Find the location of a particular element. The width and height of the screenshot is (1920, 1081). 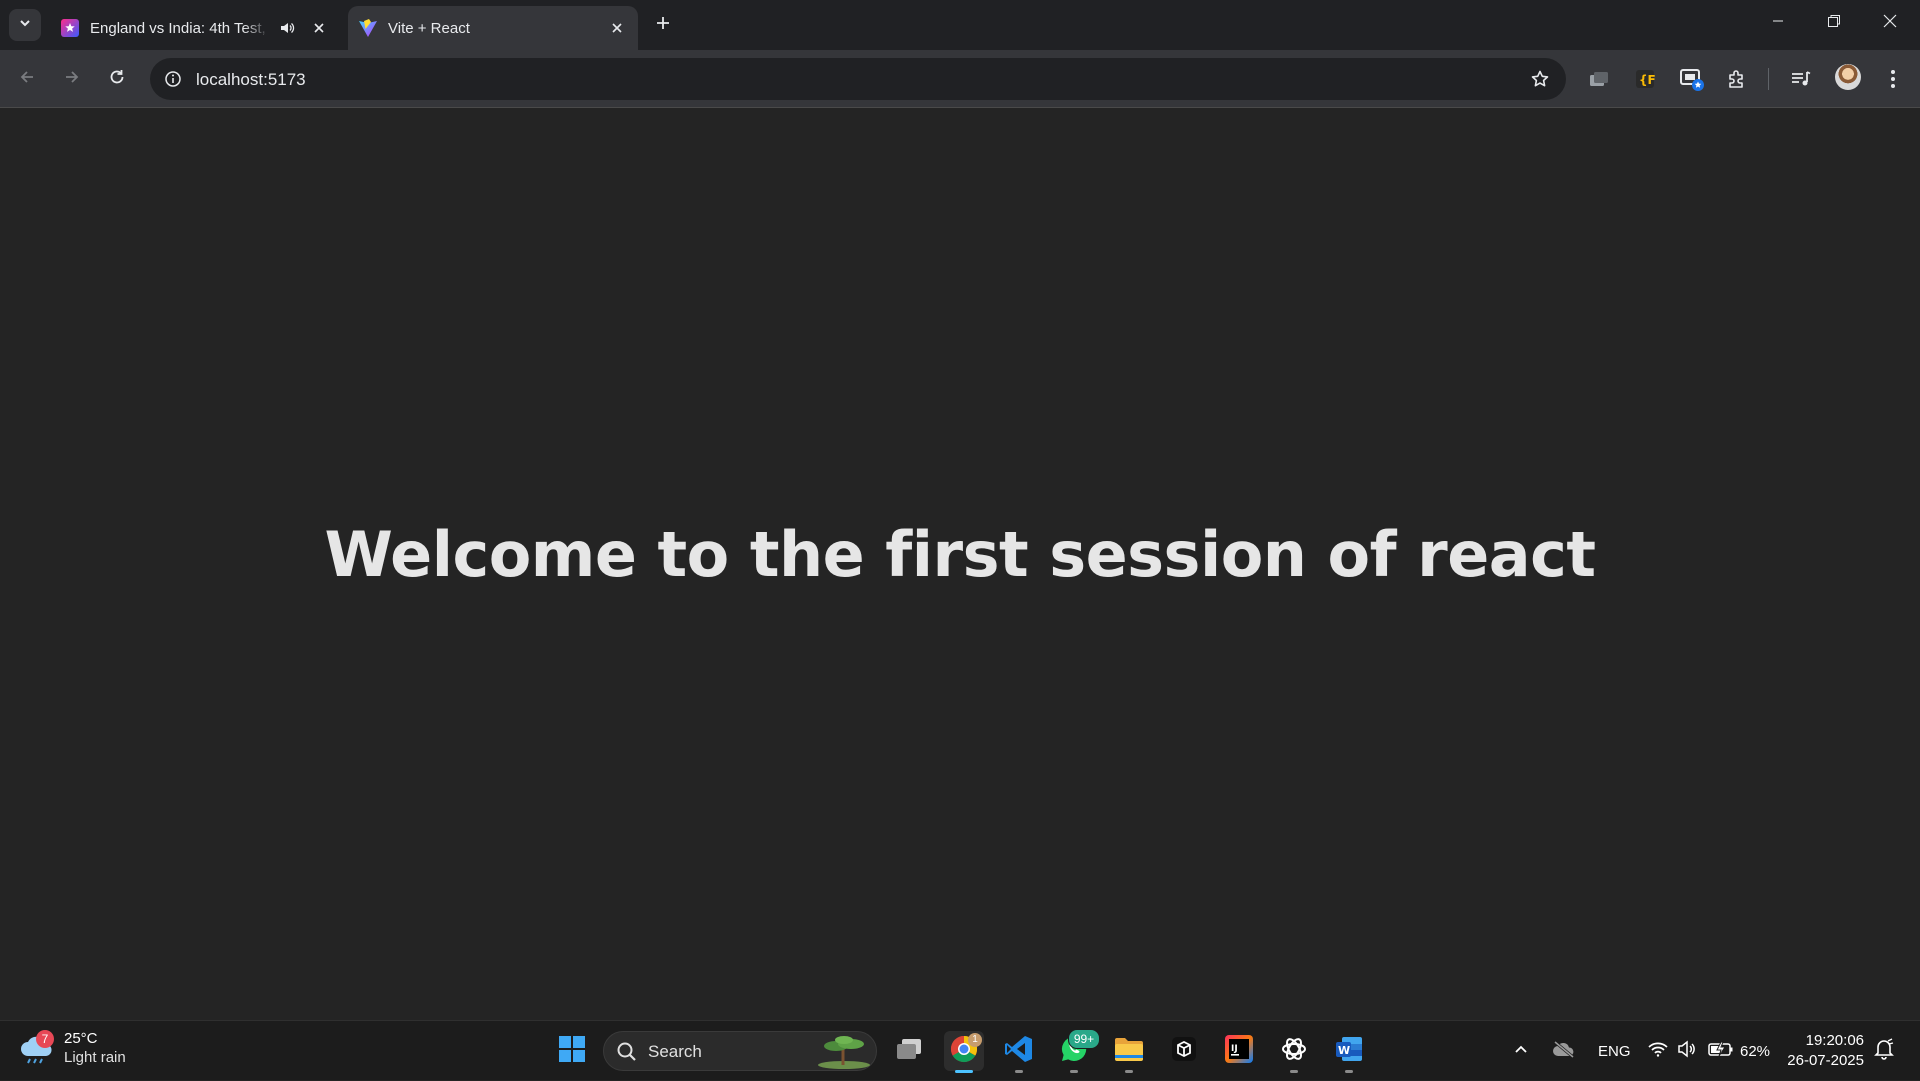

word-icon: W is located at coordinates (1349, 1051).